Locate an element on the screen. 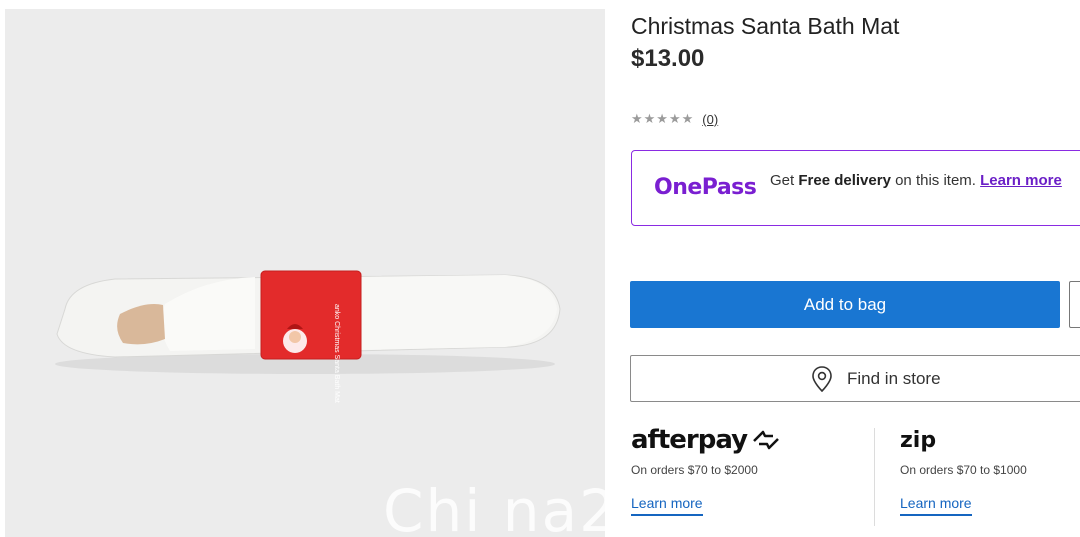  zip-logo: zip is located at coordinates (918, 440).